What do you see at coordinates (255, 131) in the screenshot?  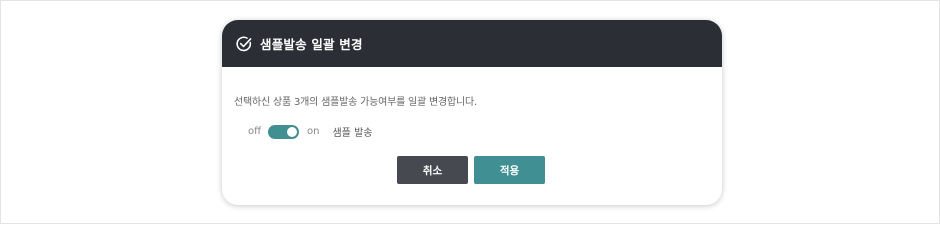 I see `toggle-off-label: off` at bounding box center [255, 131].